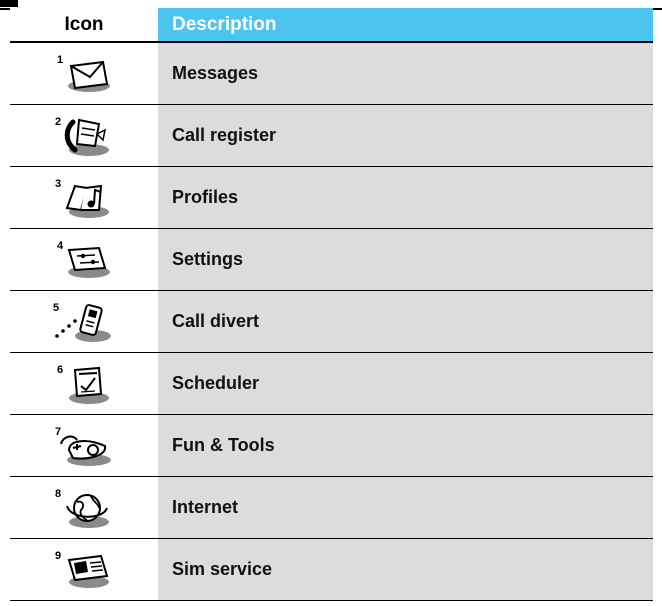 This screenshot has width=662, height=606. What do you see at coordinates (84, 136) in the screenshot?
I see `call-register-icon: 2` at bounding box center [84, 136].